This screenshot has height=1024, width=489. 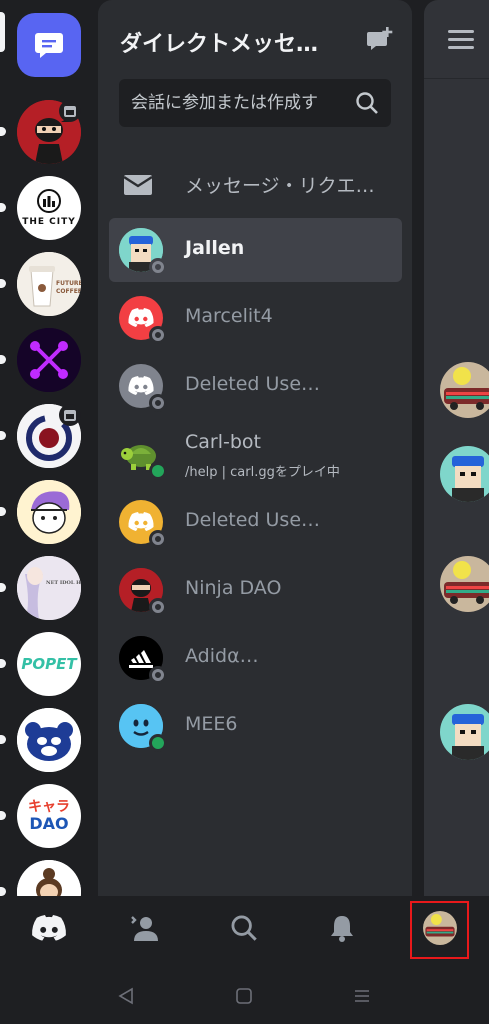 I want to click on chat-header, so click(x=456, y=39).